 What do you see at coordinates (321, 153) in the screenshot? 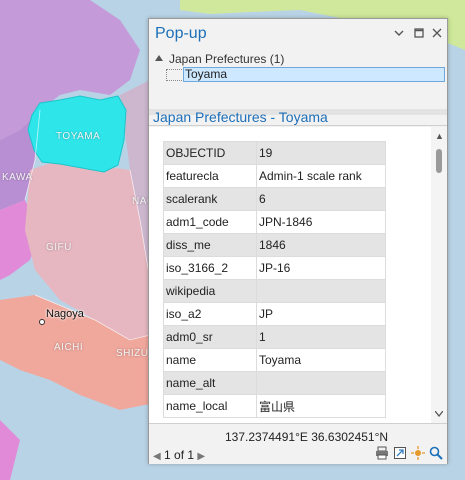
I see `attribute-value: 19` at bounding box center [321, 153].